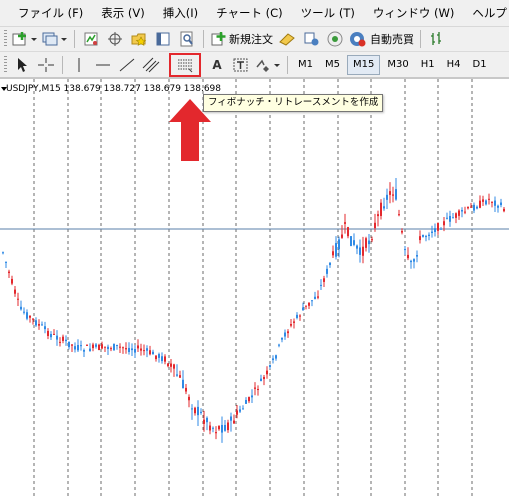 Image resolution: width=509 pixels, height=497 pixels. I want to click on fibonacci-button, so click(185, 64).